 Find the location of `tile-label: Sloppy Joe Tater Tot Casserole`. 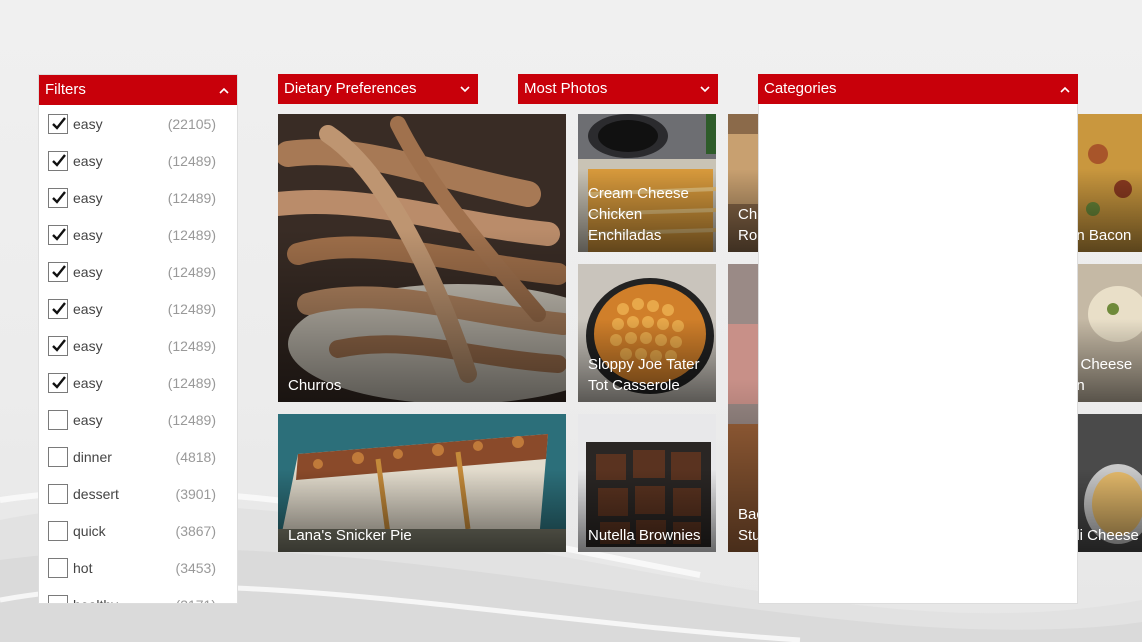

tile-label: Sloppy Joe Tater Tot Casserole is located at coordinates (644, 375).